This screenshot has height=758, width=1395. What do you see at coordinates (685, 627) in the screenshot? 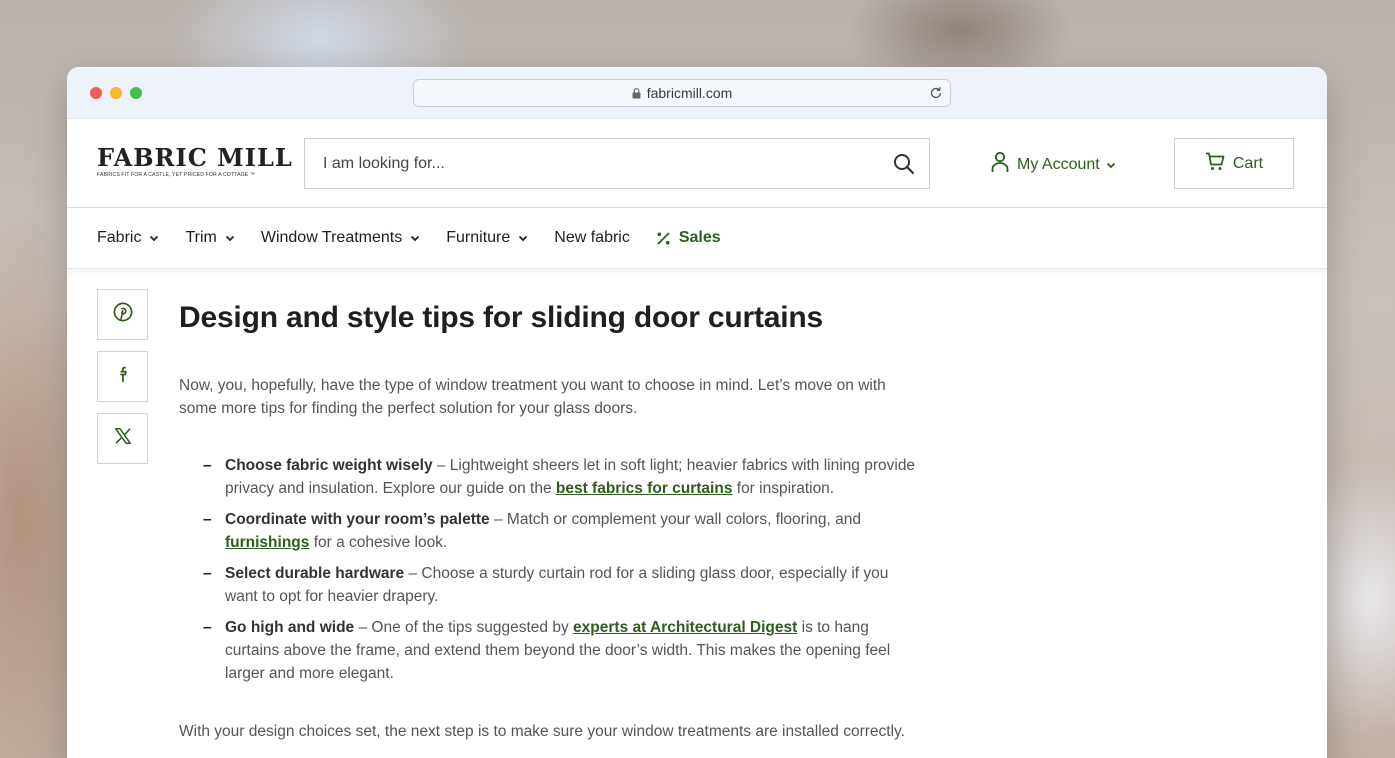
I see `architectural-digest-link: experts at Architectural Digest` at bounding box center [685, 627].